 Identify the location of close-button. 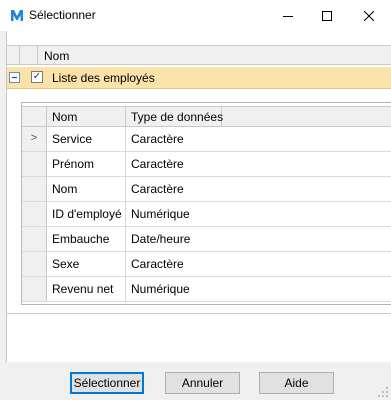
(368, 15).